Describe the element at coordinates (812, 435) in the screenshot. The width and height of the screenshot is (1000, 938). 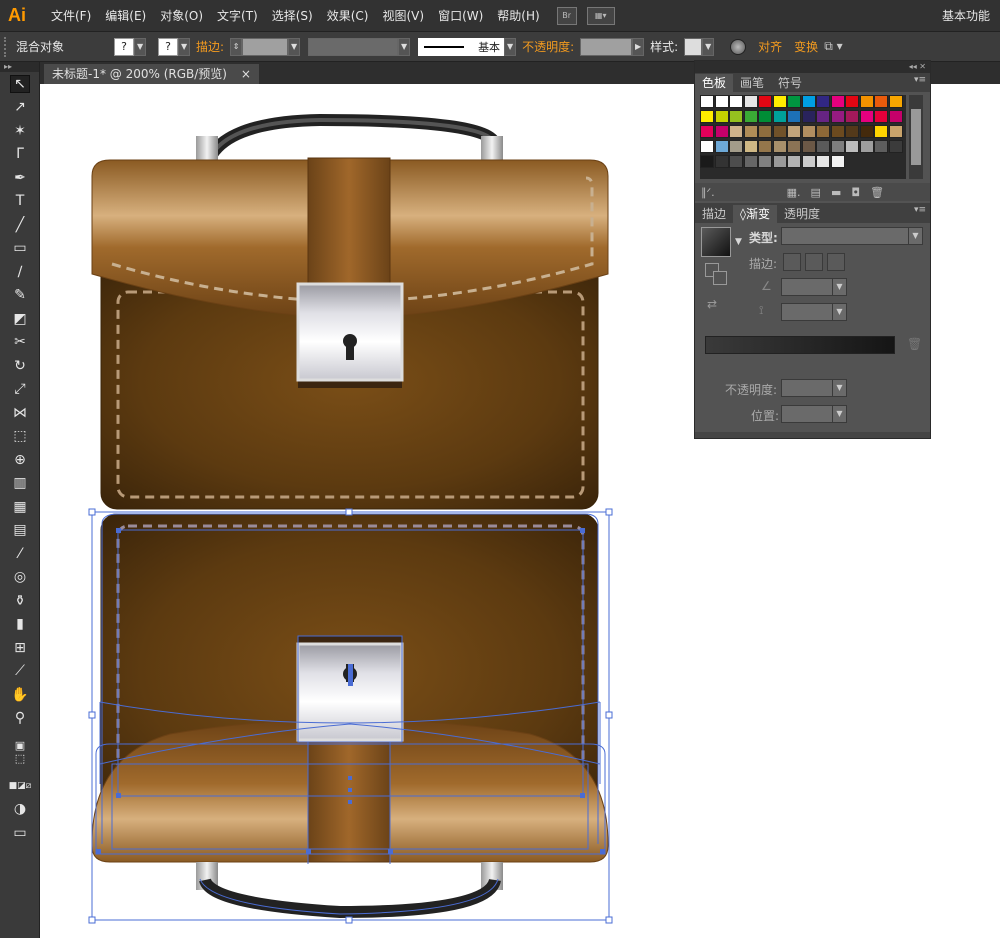
I see `panel-resize-handle` at that location.